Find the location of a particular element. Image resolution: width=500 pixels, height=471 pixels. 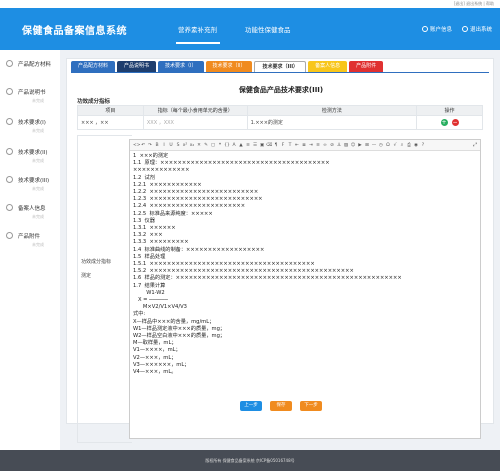

sidebar-item-label: 产品配方材料 is located at coordinates (35, 65).